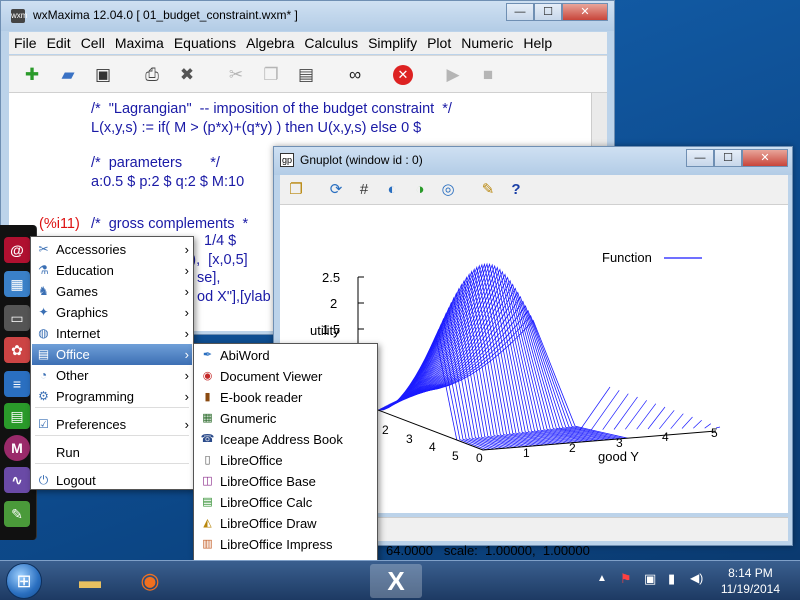  What do you see at coordinates (112, 396) in the screenshot?
I see `menu-item-programming: ⚙ Programming ›` at bounding box center [112, 396].